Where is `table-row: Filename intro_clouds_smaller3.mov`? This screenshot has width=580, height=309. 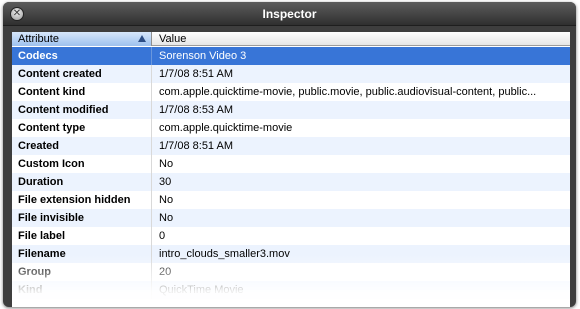 table-row: Filename intro_clouds_smaller3.mov is located at coordinates (291, 254).